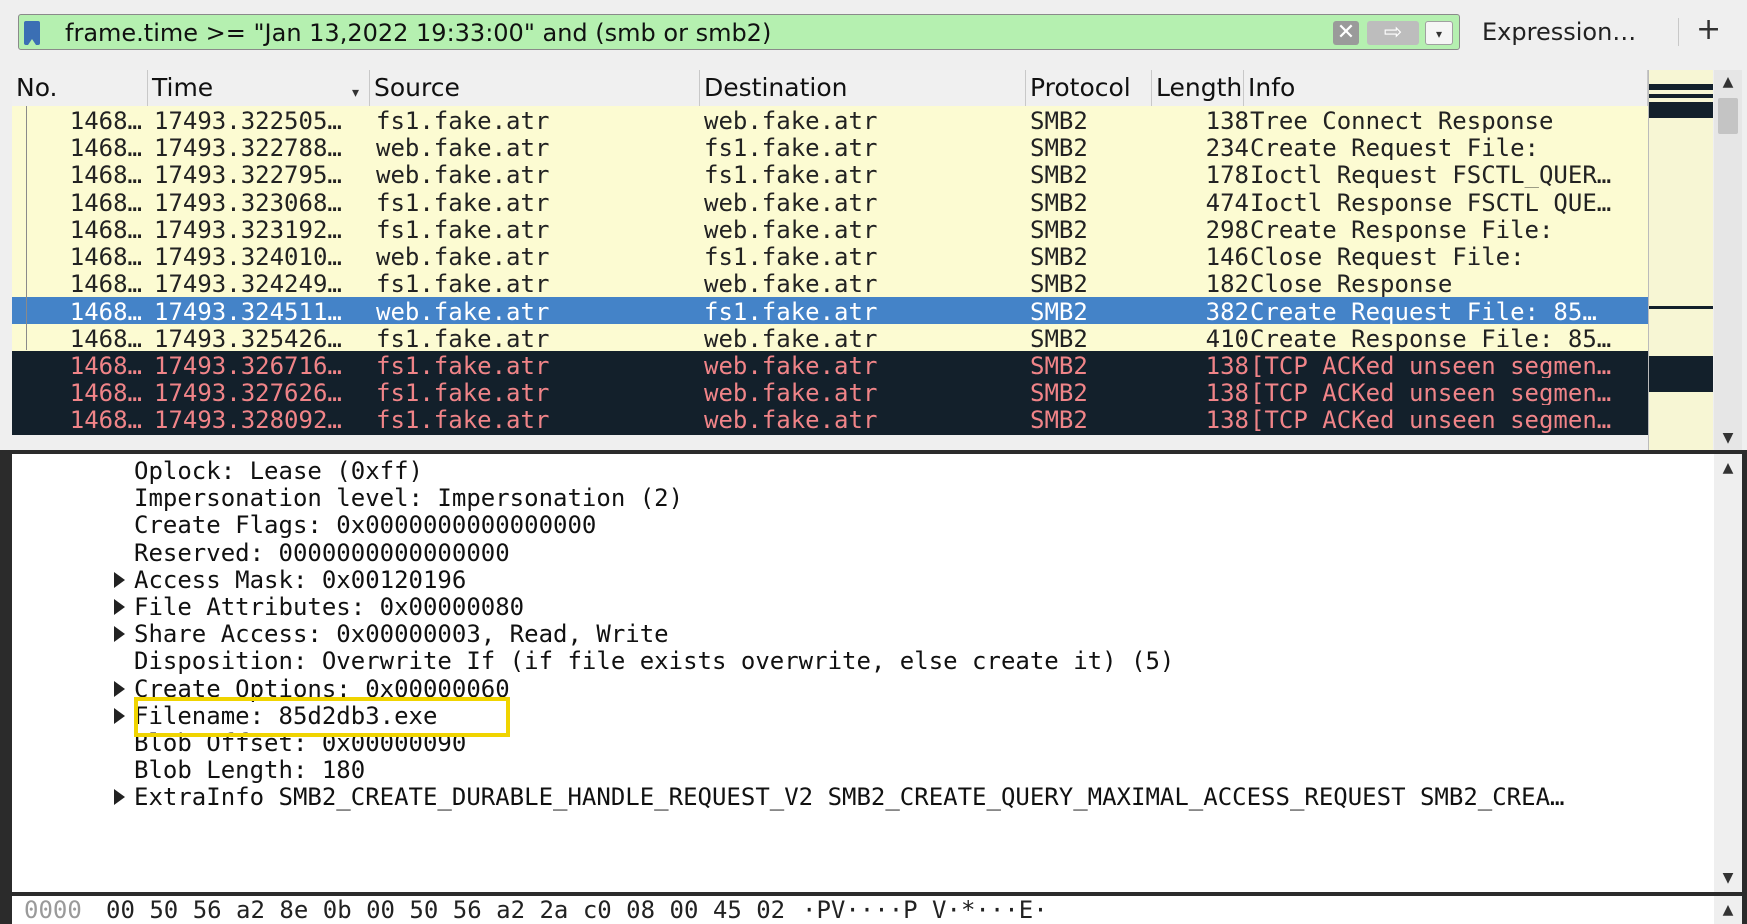 This screenshot has height=924, width=1747. What do you see at coordinates (1393, 33) in the screenshot?
I see `apply-filter-arrow-icon: ⇨` at bounding box center [1393, 33].